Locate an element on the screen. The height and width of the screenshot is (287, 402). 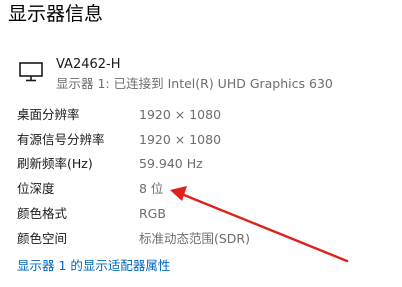
info-label: 位深度 is located at coordinates (36, 188).